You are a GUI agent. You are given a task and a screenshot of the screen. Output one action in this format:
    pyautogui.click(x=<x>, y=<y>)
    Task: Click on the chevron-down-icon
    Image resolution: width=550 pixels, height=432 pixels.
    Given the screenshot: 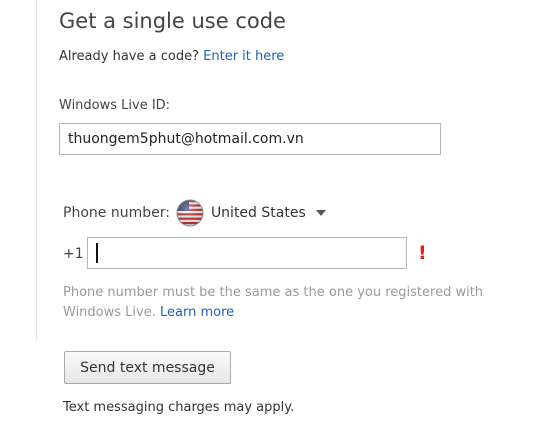 What is the action you would take?
    pyautogui.click(x=320, y=213)
    